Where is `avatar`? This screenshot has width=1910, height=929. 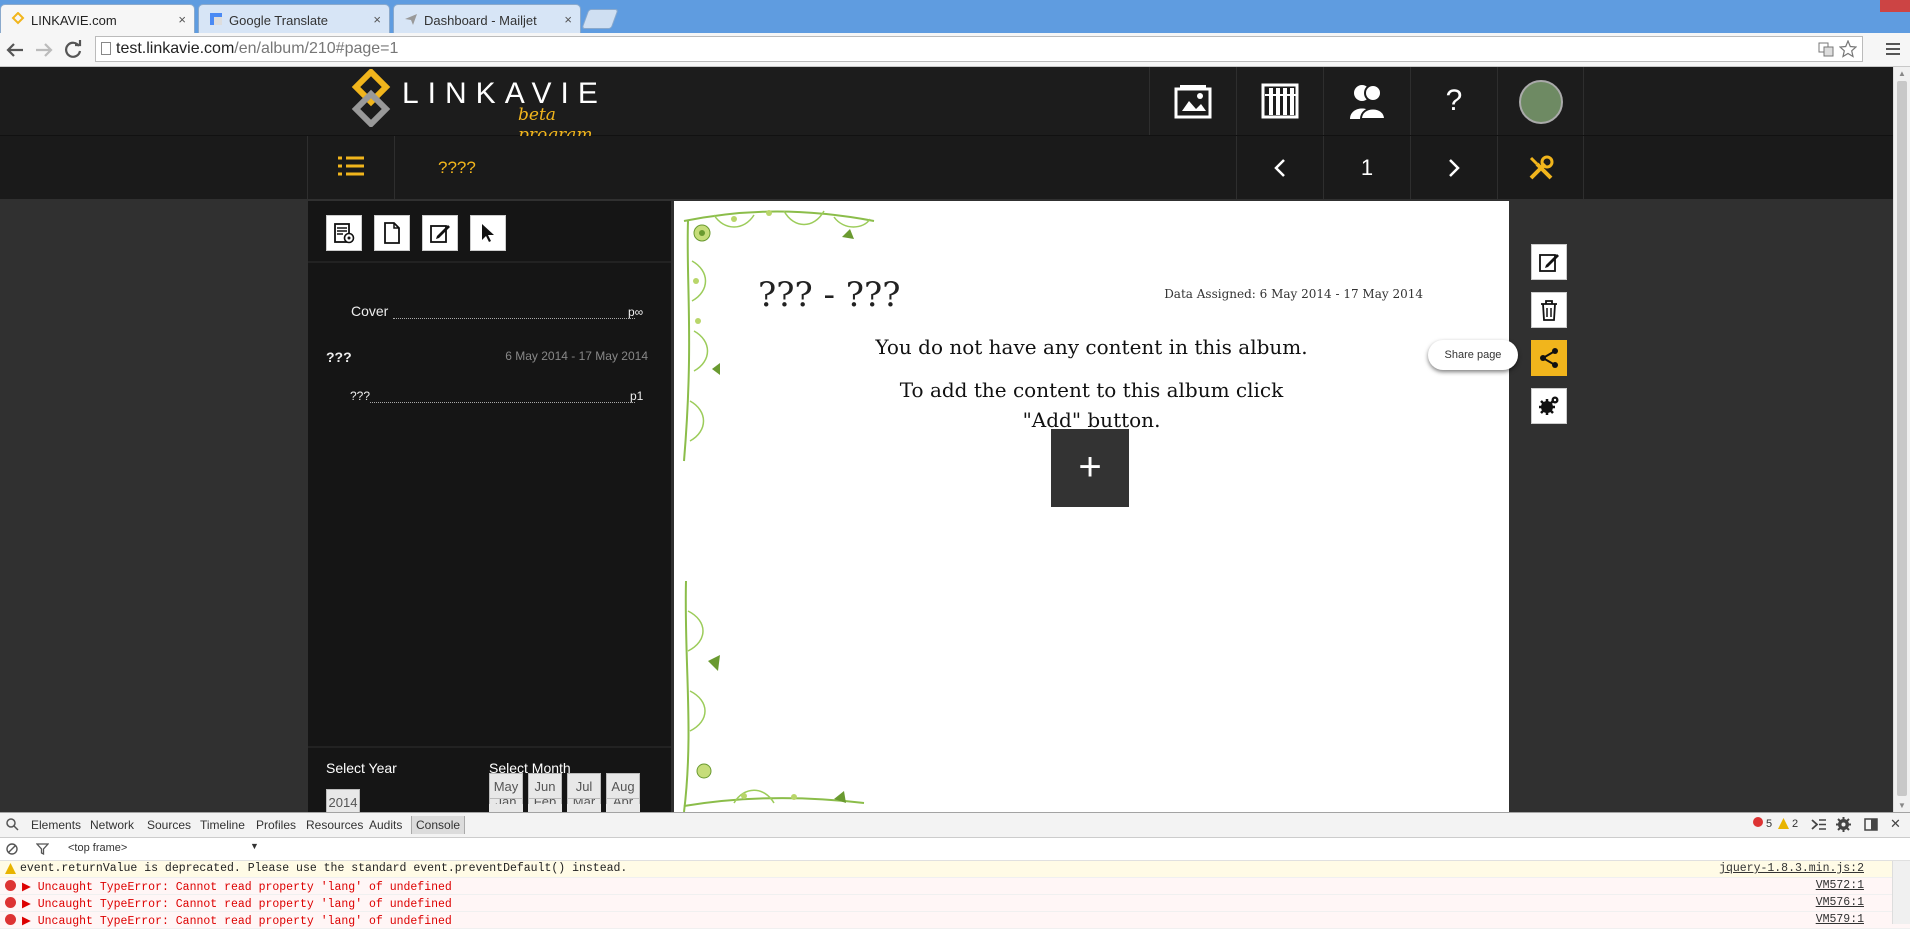
avatar is located at coordinates (1540, 102).